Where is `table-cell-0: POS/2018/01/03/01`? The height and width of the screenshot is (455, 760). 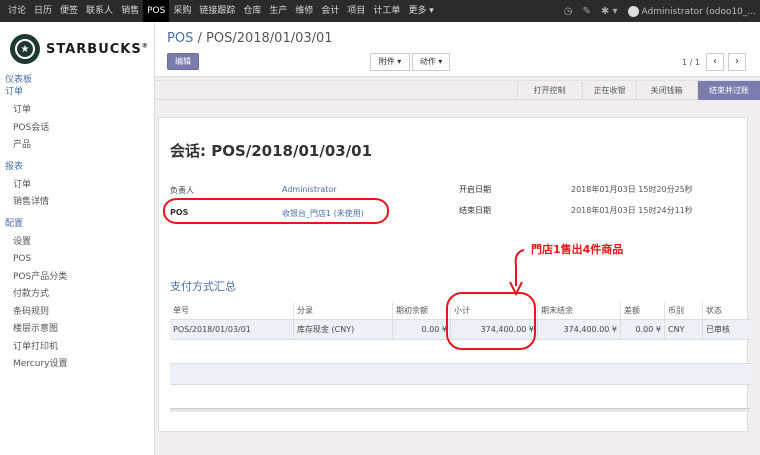
table-cell-0: POS/2018/01/03/01 is located at coordinates (212, 329).